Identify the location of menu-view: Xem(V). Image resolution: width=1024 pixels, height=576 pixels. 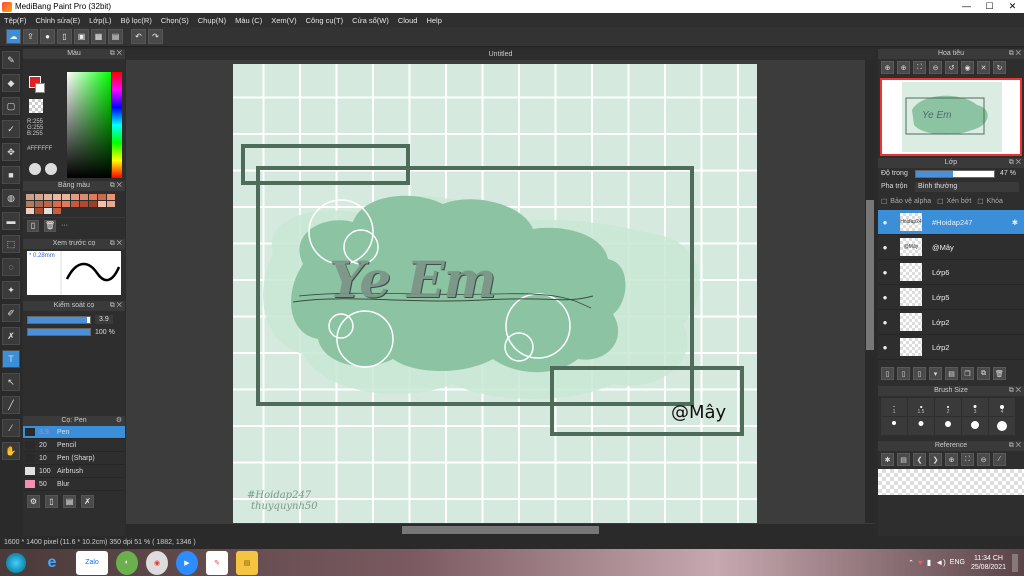
(283, 20).